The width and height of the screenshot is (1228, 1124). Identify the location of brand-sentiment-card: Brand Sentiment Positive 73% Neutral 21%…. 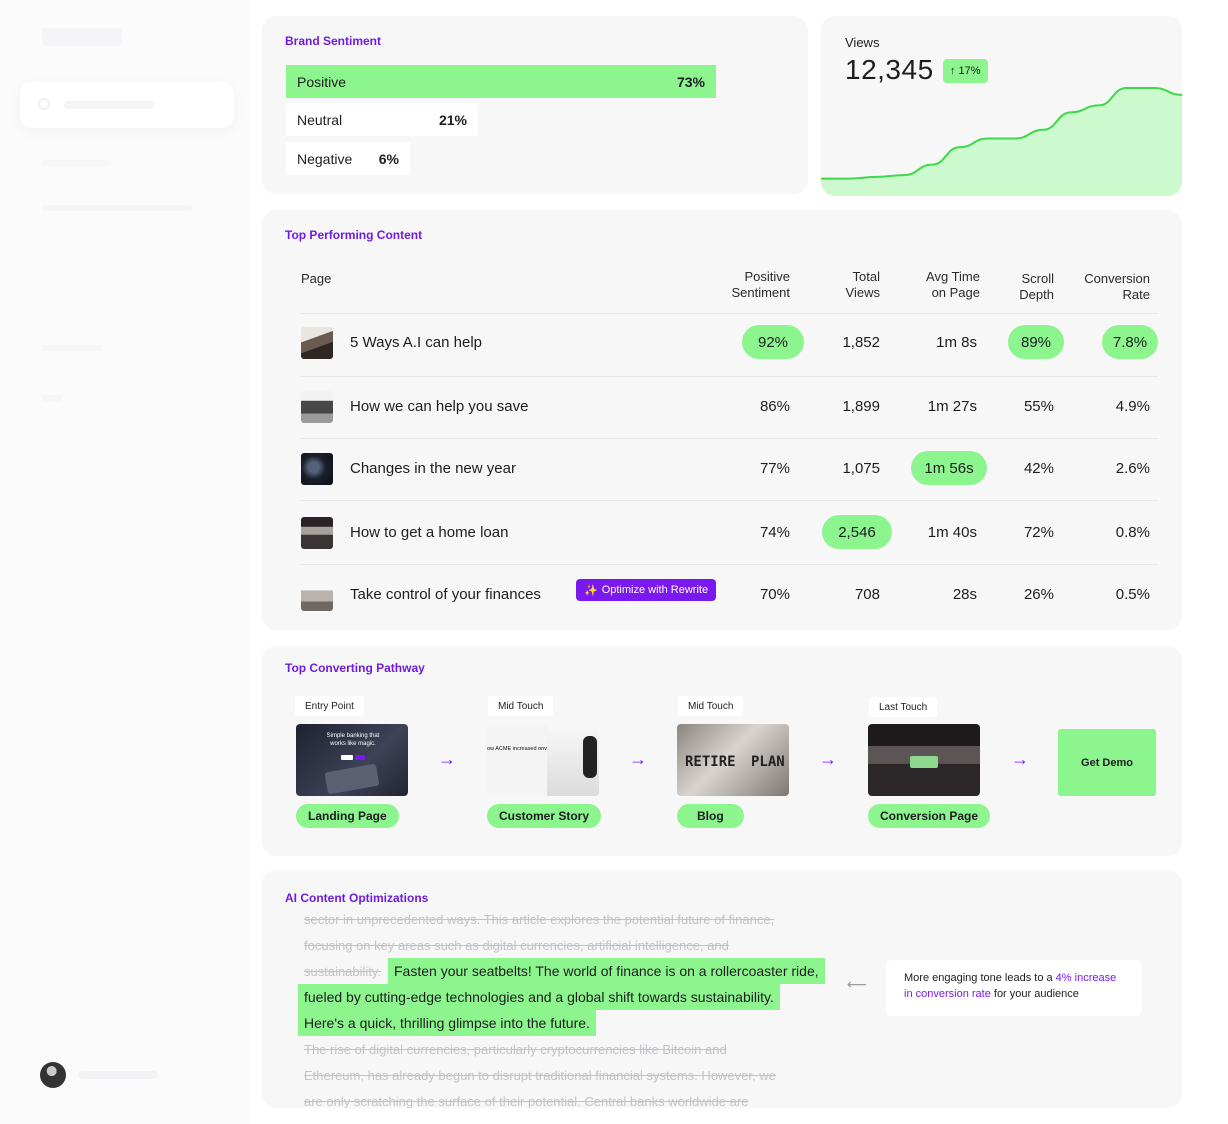
(535, 105).